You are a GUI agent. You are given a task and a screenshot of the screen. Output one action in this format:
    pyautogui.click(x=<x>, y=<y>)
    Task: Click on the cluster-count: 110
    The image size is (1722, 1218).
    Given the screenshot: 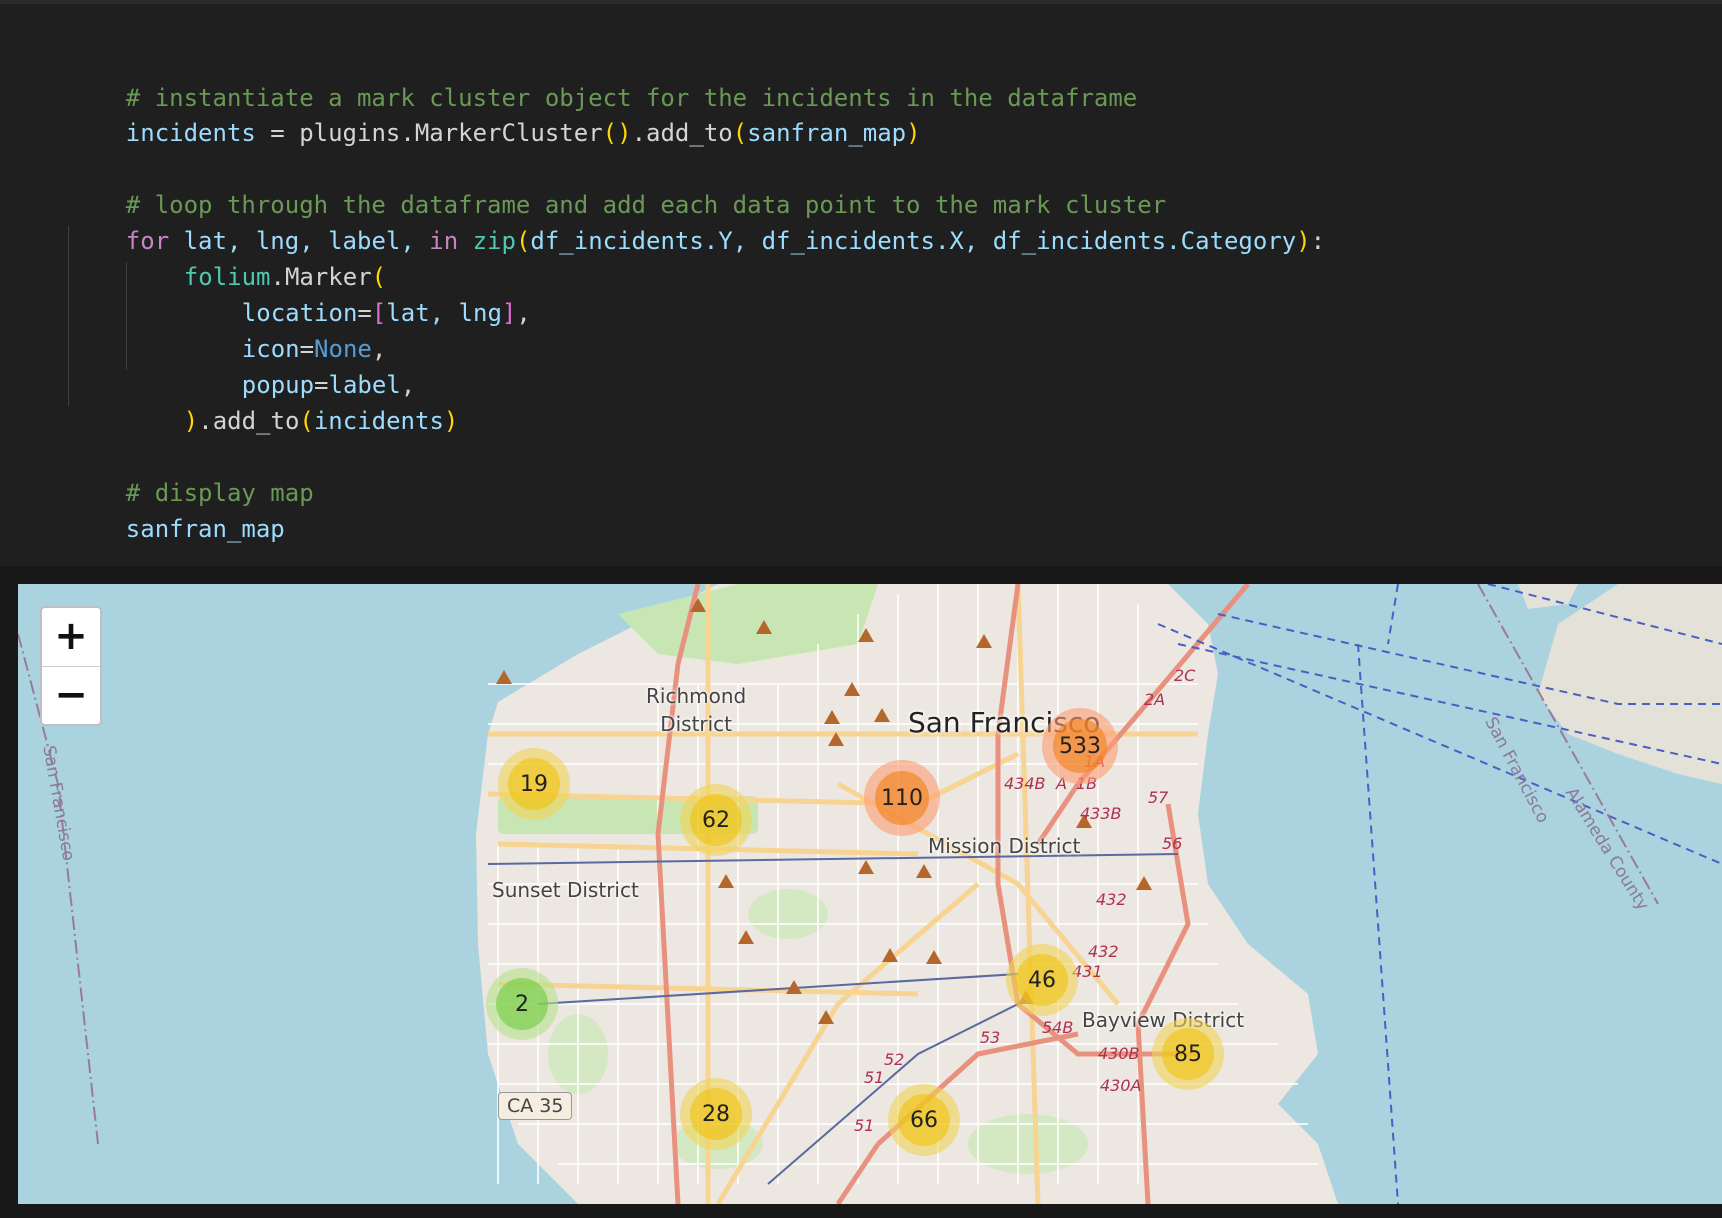 What is the action you would take?
    pyautogui.click(x=902, y=798)
    